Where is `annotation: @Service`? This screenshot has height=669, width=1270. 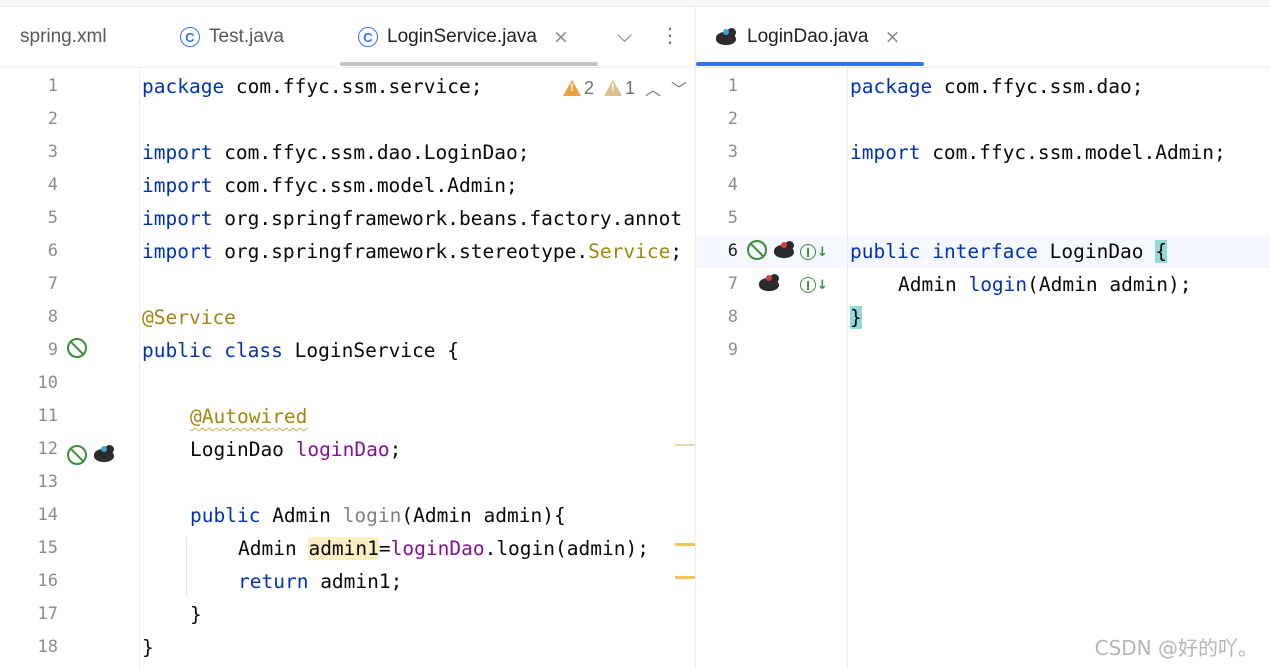 annotation: @Service is located at coordinates (189, 317).